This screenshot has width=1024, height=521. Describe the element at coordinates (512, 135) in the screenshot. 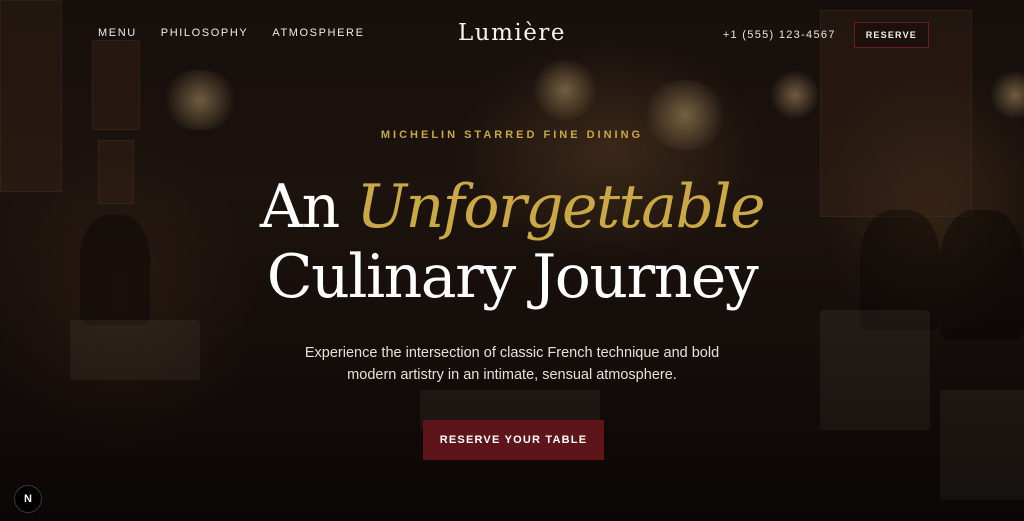

I see `hero-eyebrow: MICHELIN STARRED FINE DINING` at that location.